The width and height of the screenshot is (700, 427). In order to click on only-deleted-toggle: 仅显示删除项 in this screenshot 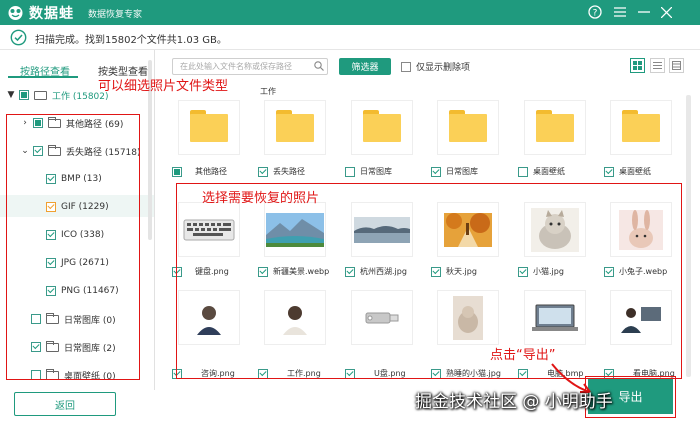, I will do `click(435, 66)`.